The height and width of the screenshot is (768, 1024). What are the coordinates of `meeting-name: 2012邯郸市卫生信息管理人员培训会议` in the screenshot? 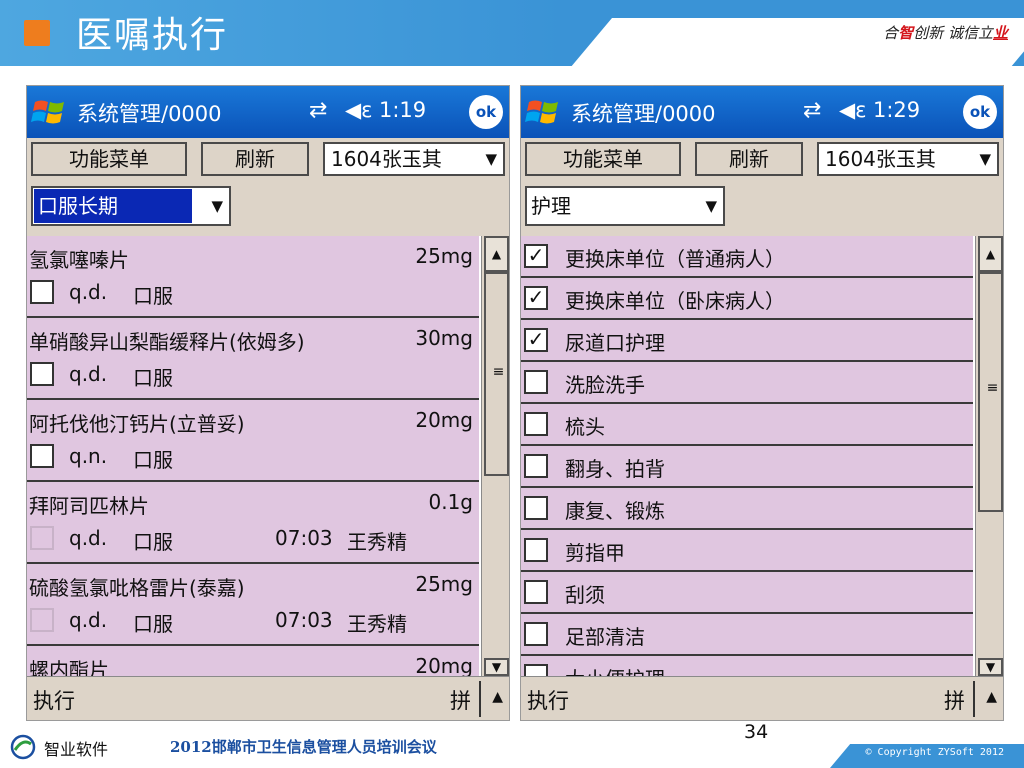 It's located at (303, 747).